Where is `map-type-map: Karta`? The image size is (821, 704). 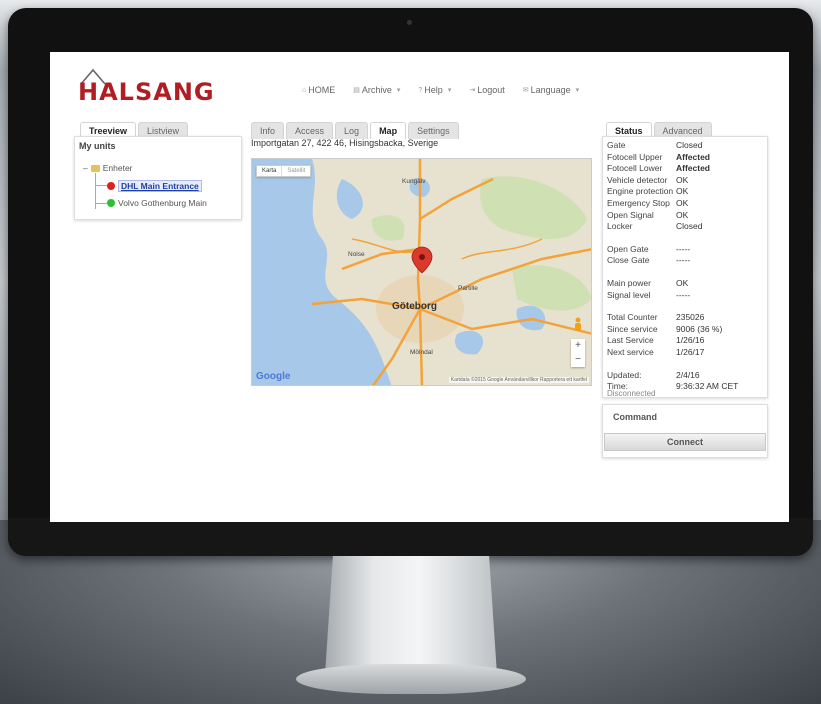
map-type-map: Karta is located at coordinates (269, 171).